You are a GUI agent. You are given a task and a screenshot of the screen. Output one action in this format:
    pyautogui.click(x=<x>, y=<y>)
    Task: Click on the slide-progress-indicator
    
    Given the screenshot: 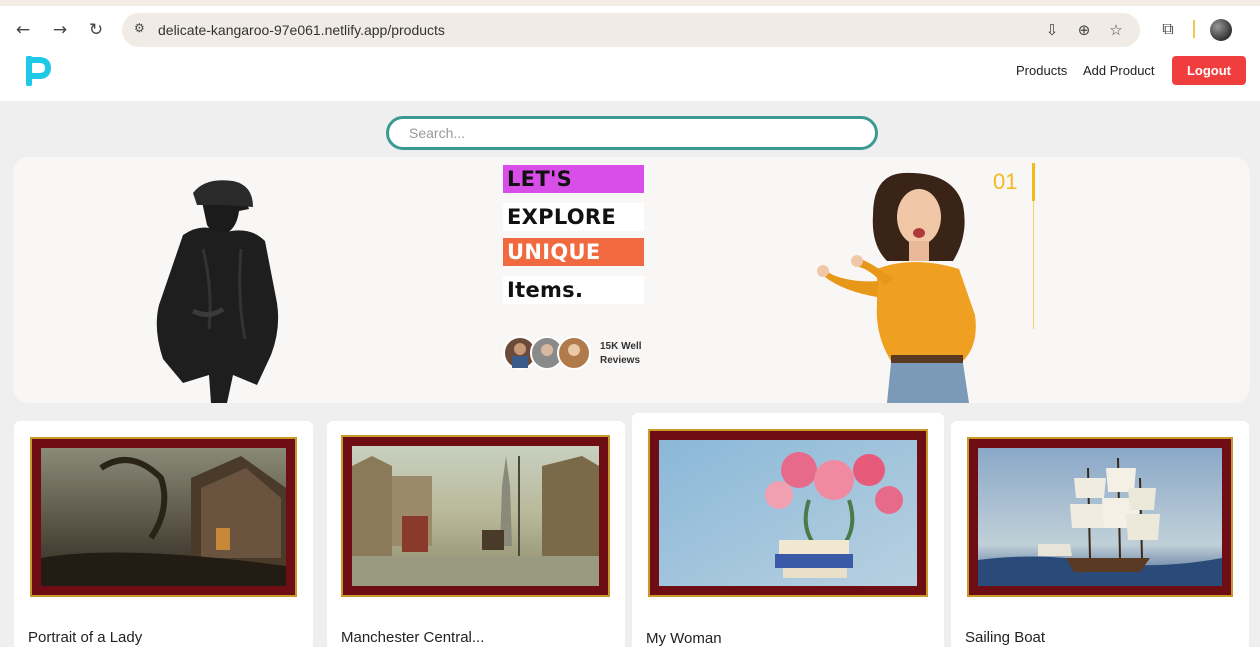 What is the action you would take?
    pyautogui.click(x=1033, y=182)
    